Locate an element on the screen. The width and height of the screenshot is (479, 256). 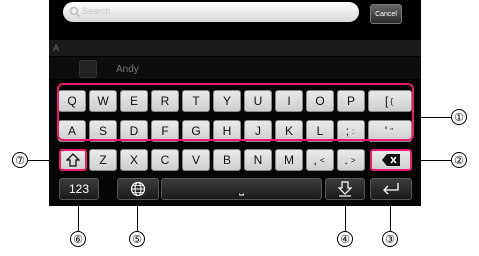
shift-icon is located at coordinates (73, 160).